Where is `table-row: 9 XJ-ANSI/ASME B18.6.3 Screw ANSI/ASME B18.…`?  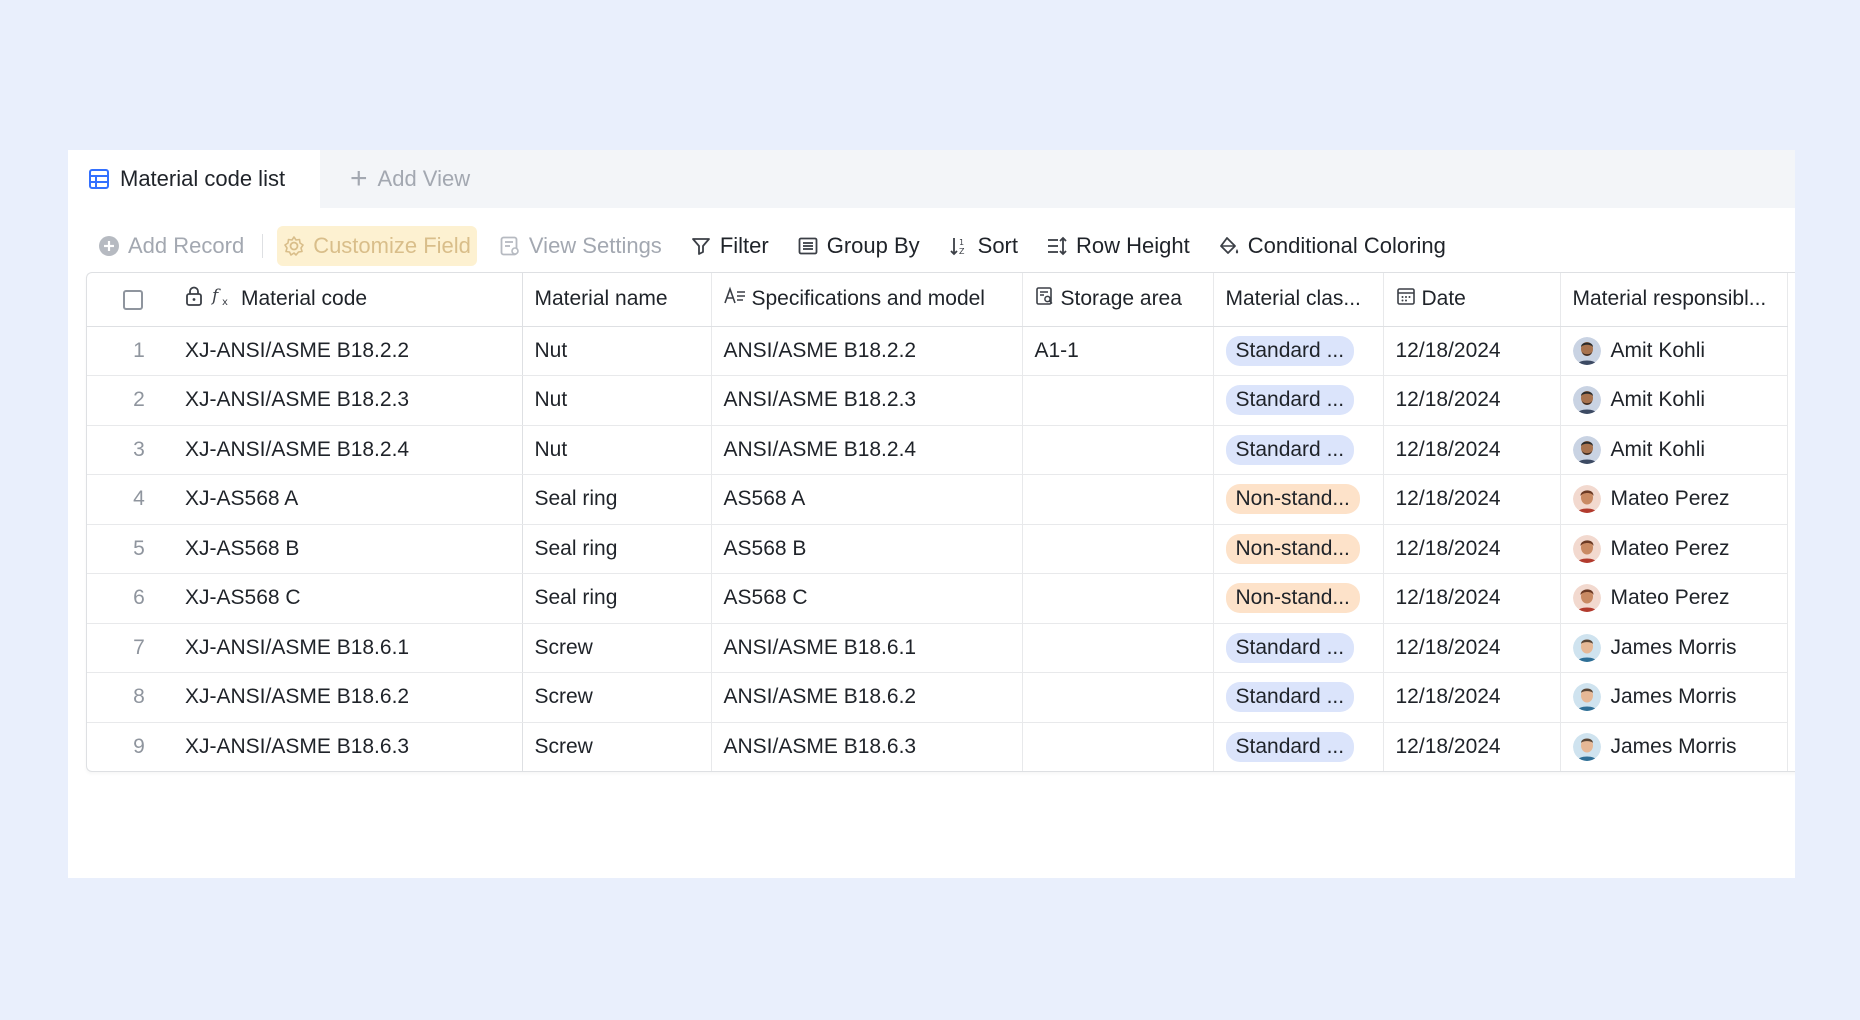 table-row: 9 XJ-ANSI/ASME B18.6.3 Screw ANSI/ASME B18.… is located at coordinates (937, 746).